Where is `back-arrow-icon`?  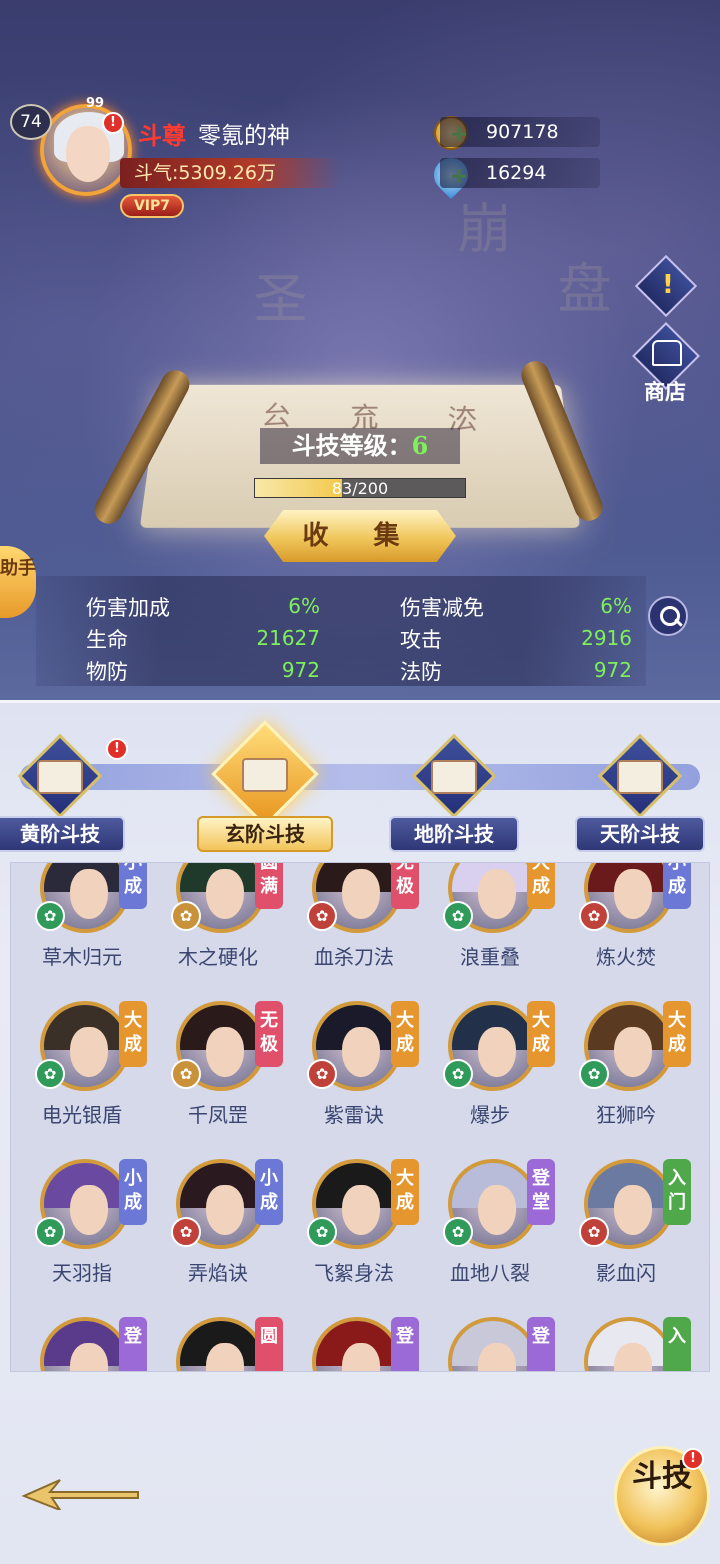 back-arrow-icon is located at coordinates (80, 1490).